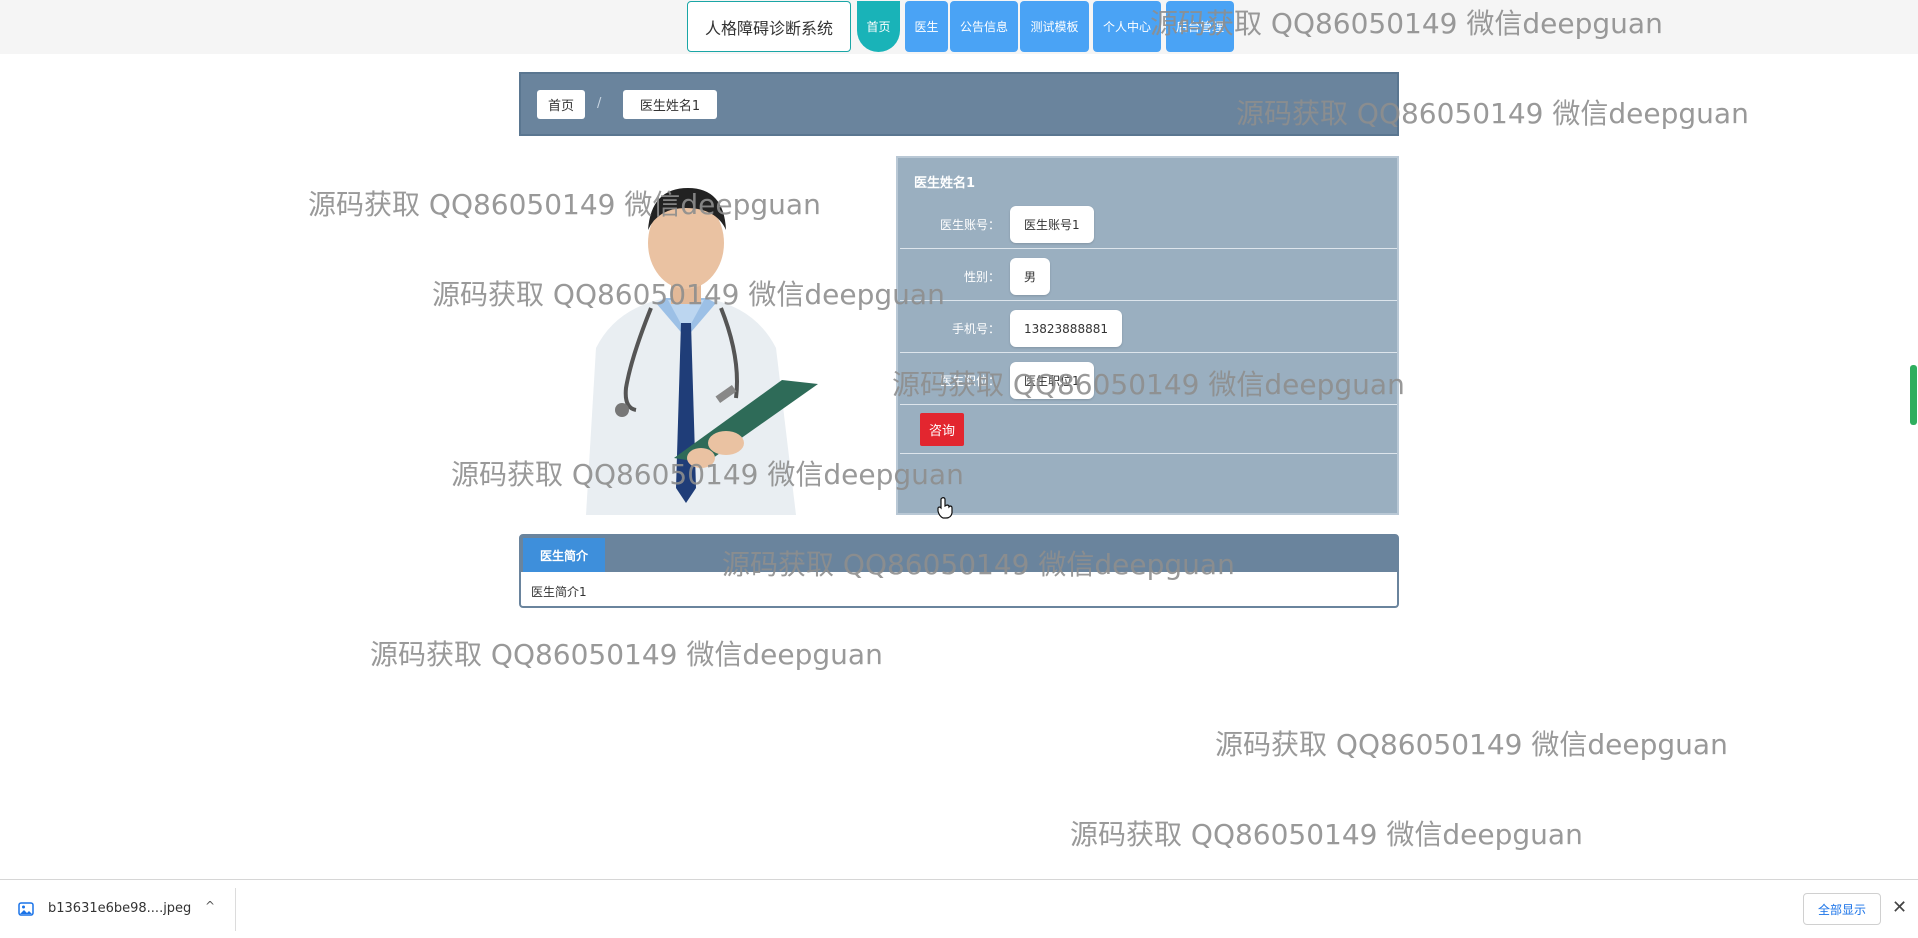  What do you see at coordinates (564, 555) in the screenshot?
I see `tab-doctor-intro: 医生简介` at bounding box center [564, 555].